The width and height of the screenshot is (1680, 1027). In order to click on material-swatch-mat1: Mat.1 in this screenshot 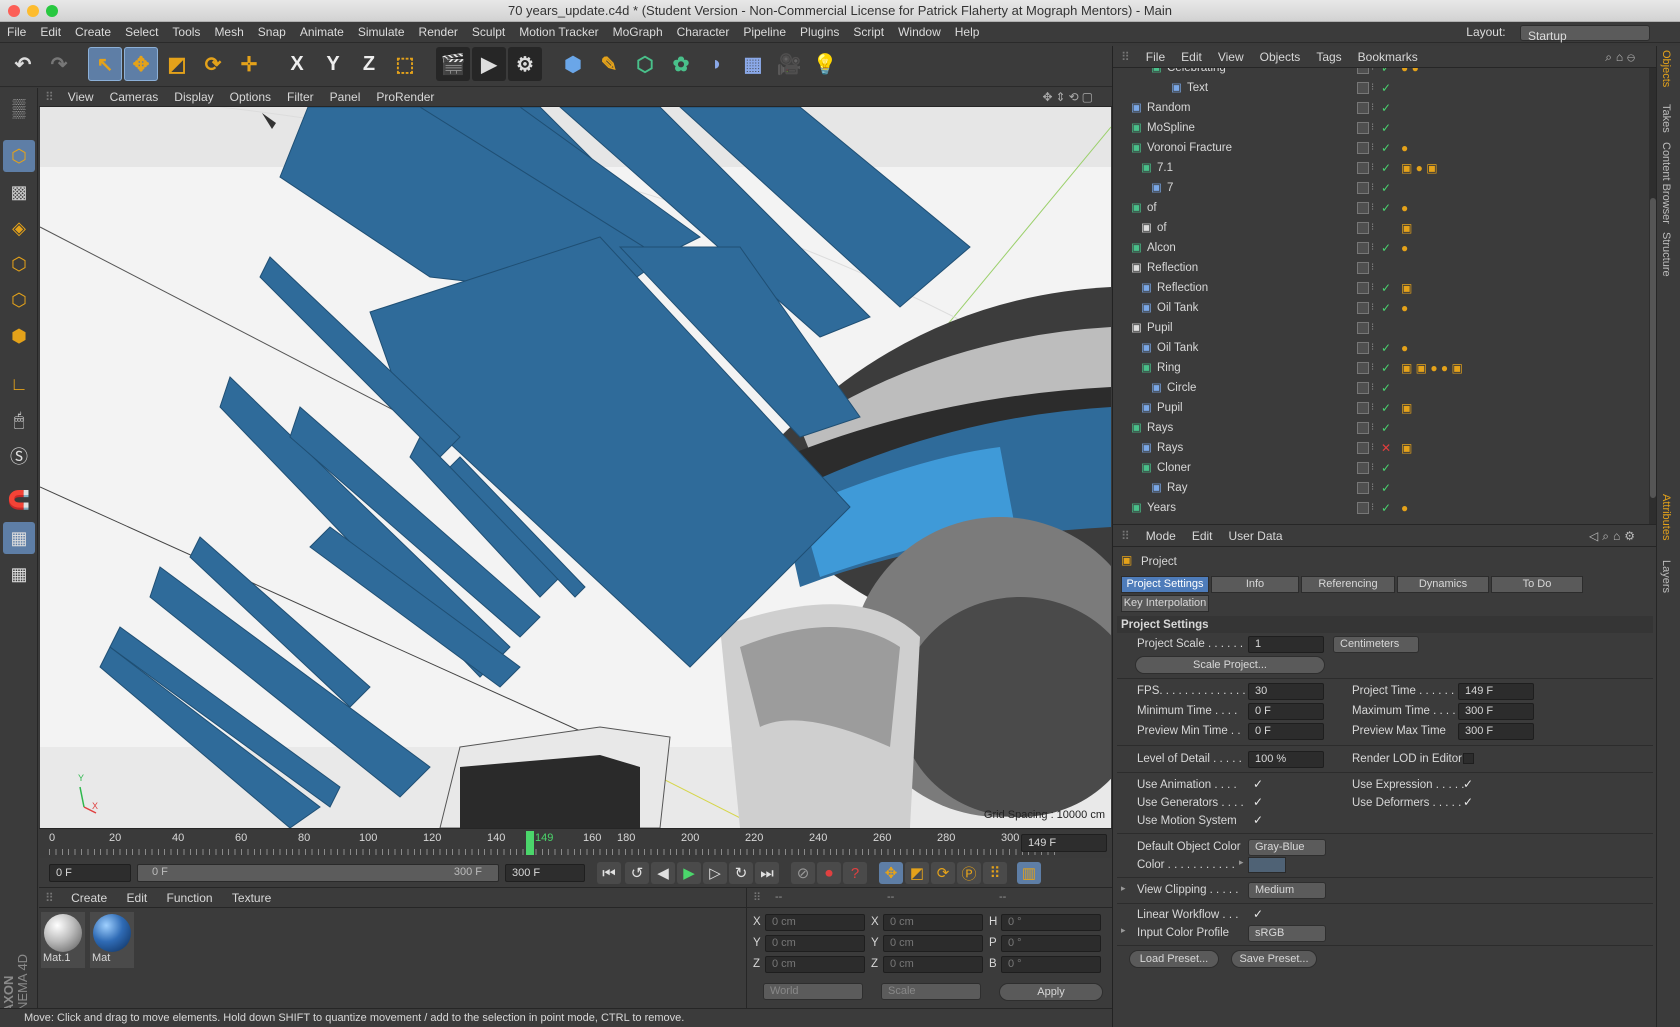, I will do `click(63, 940)`.